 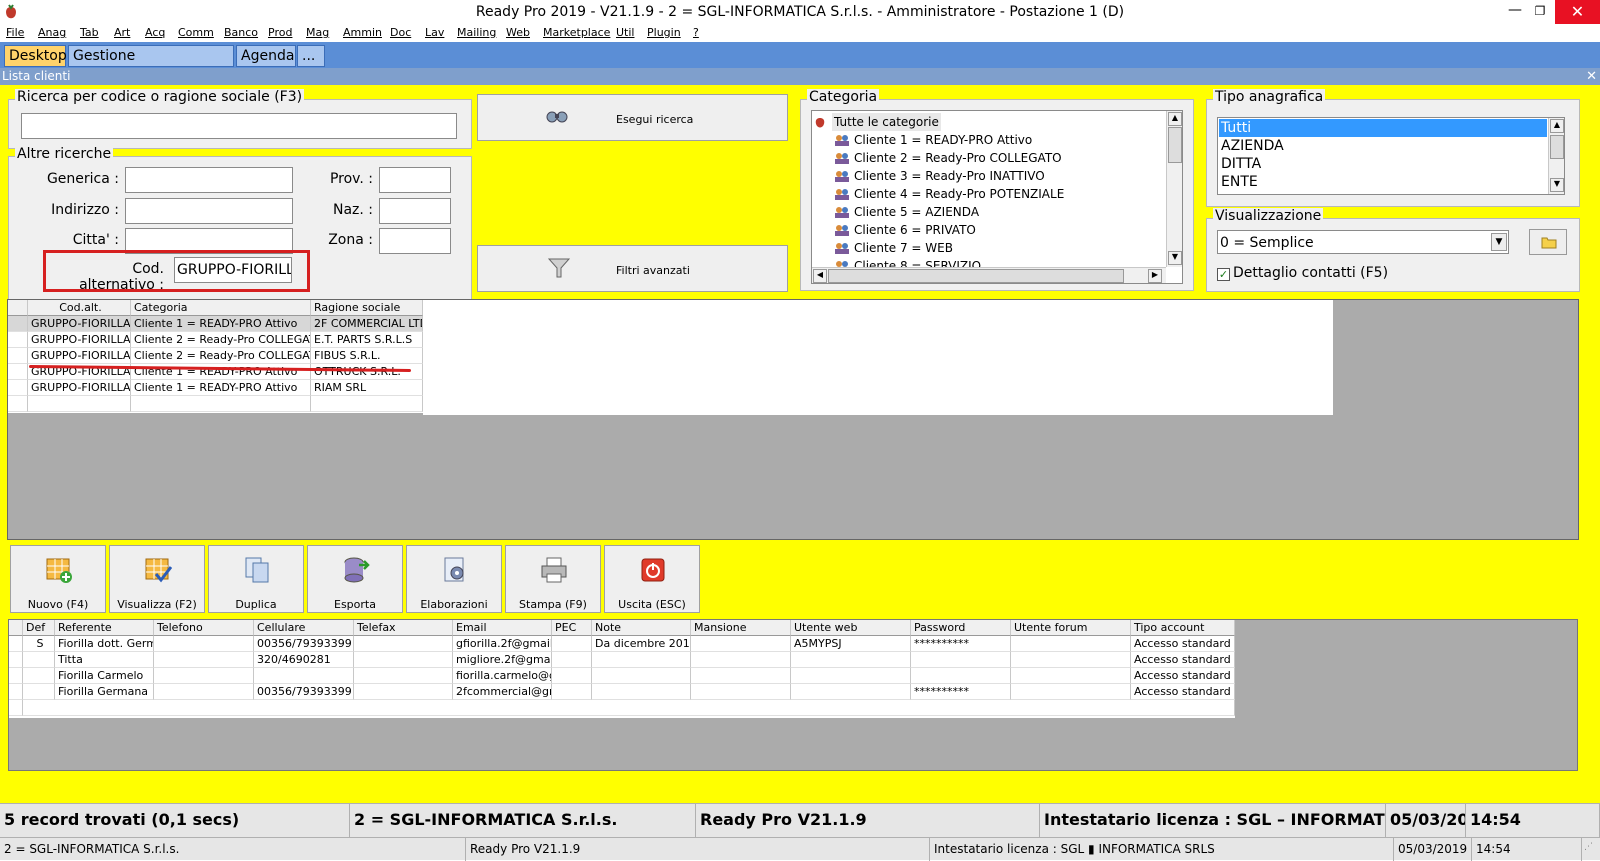 I want to click on category-item: Cliente 4 = Ready-Pro POTENZIALE, so click(x=949, y=194).